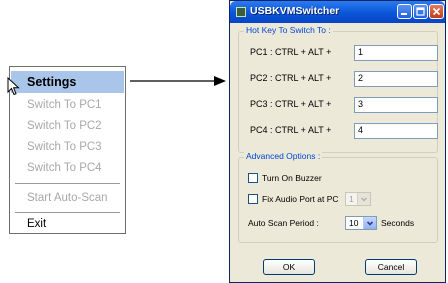 The image size is (448, 283). I want to click on advanced-group-title: Advanced Options :, so click(283, 156).